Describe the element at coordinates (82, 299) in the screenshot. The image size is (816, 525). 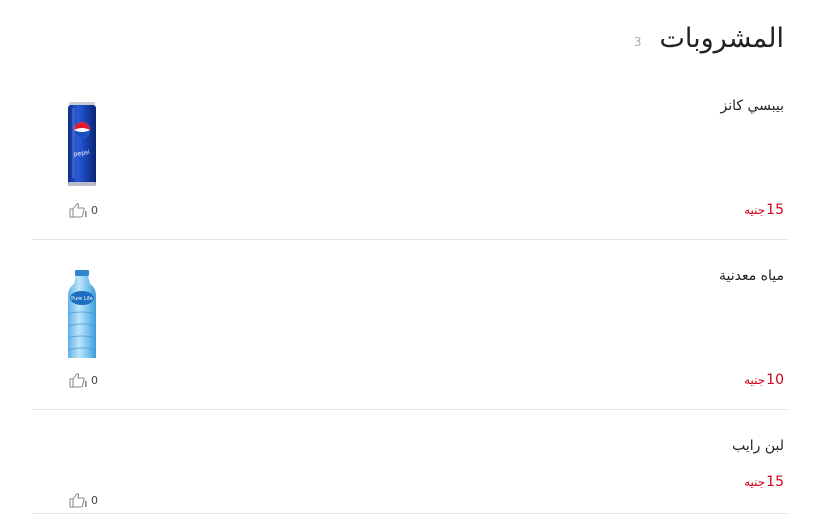
I see `svg-text: Pure Life` at that location.